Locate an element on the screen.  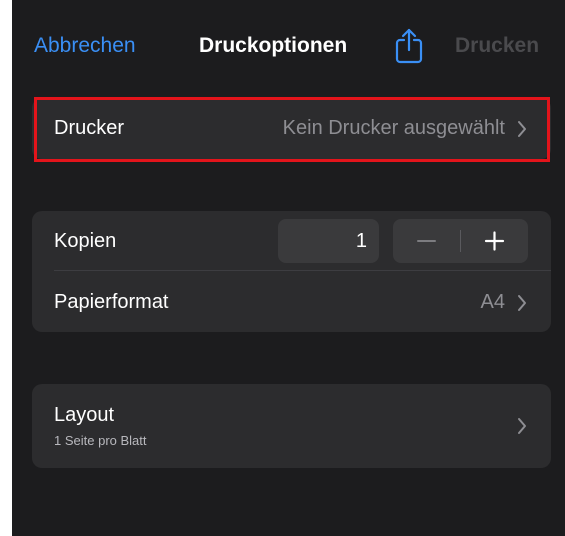
layout-group: Layout 1 Seite pro Blatt is located at coordinates (291, 426).